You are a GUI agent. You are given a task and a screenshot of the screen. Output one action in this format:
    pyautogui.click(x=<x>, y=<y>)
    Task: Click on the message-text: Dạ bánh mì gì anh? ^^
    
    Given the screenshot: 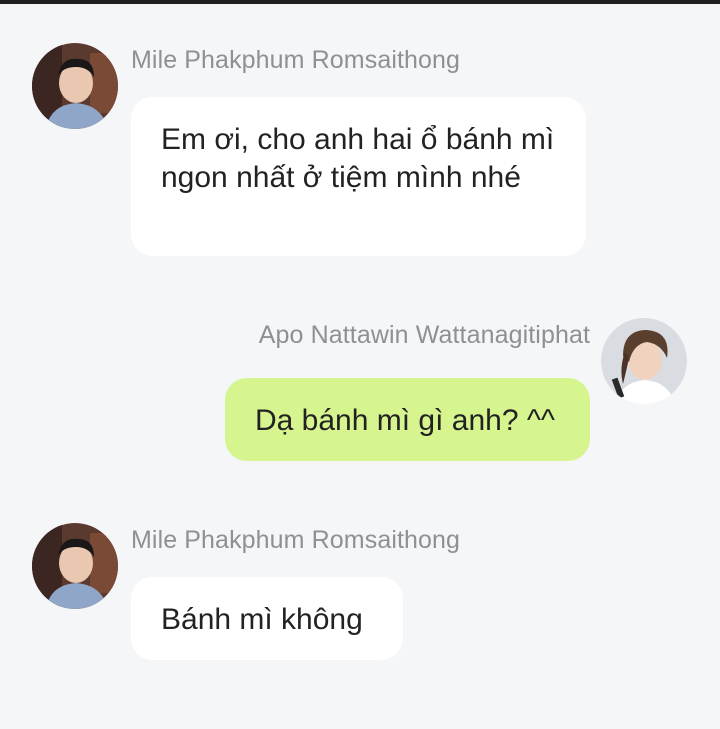 What is the action you would take?
    pyautogui.click(x=405, y=420)
    